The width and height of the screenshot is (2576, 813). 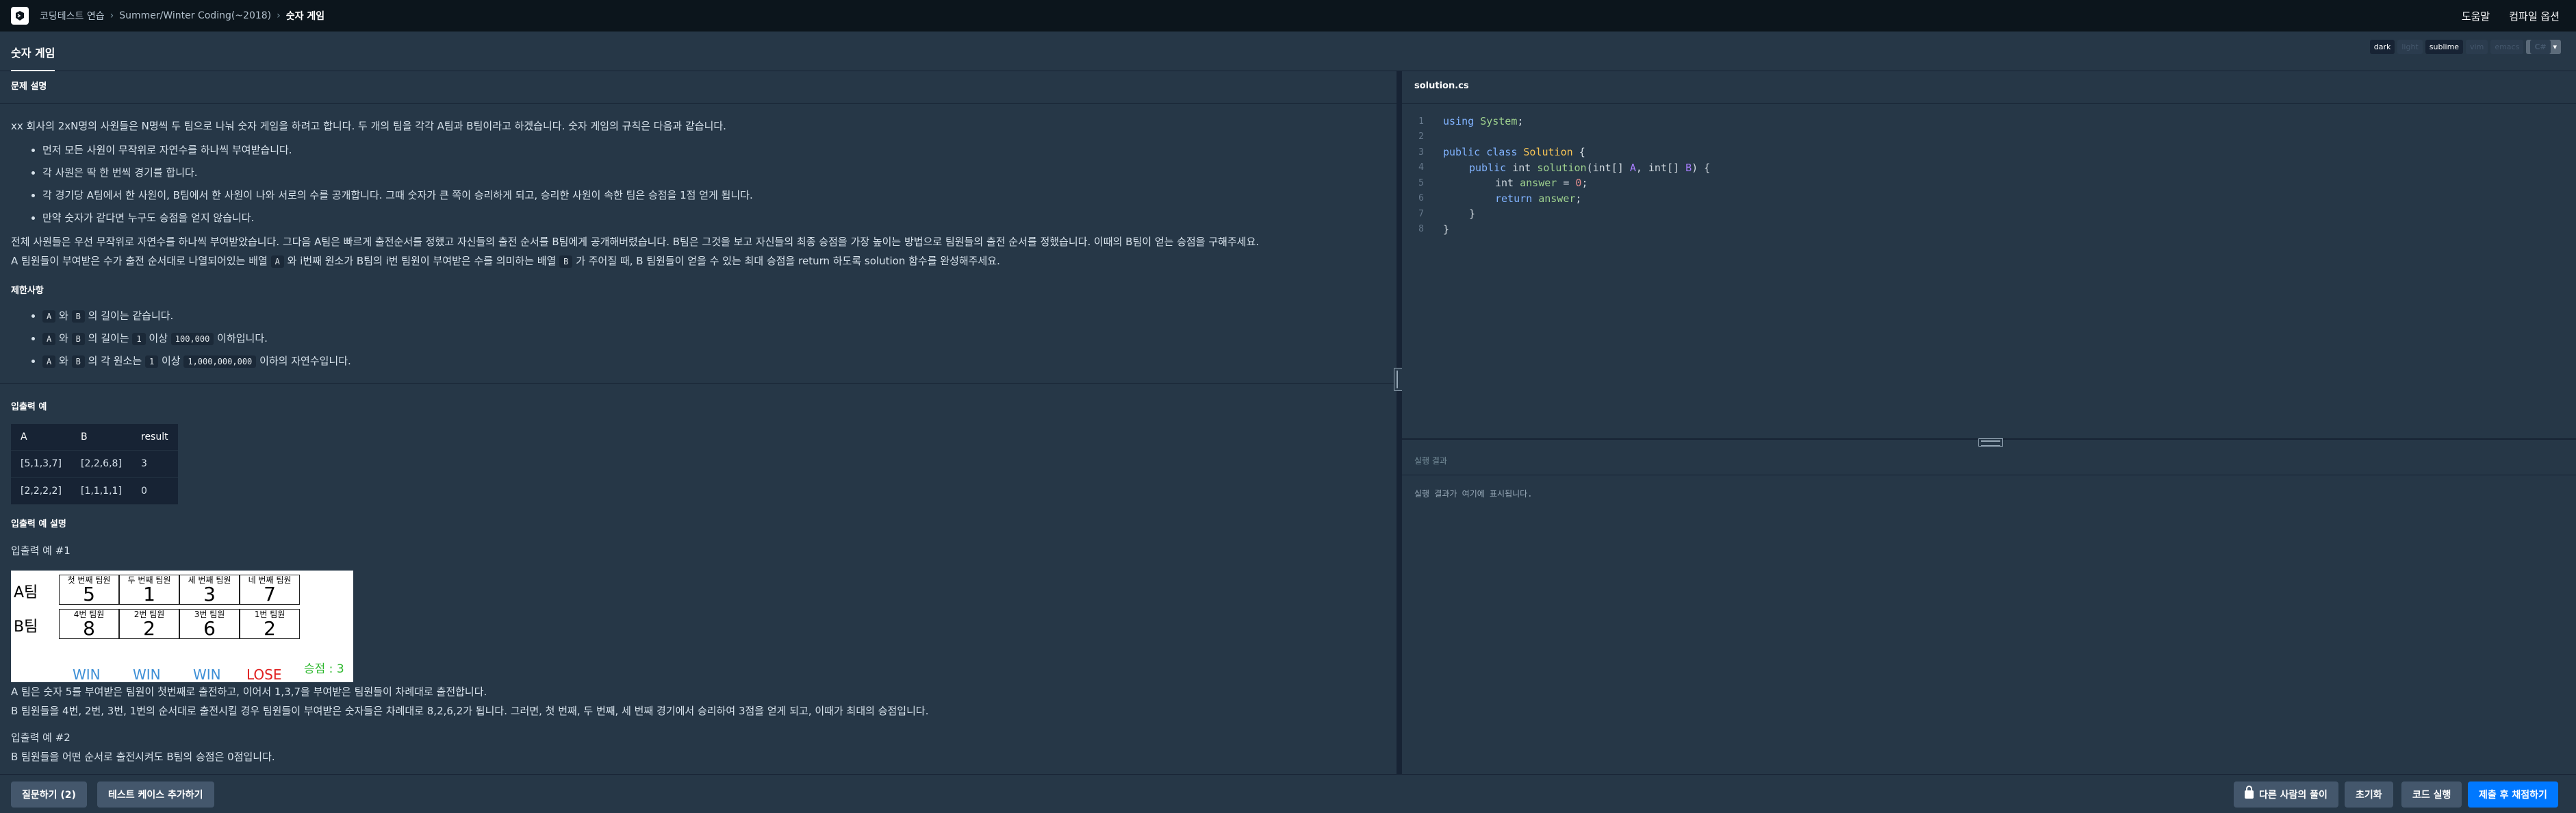 What do you see at coordinates (38, 524) in the screenshot?
I see `io-explanation-heading: 입출력 예 설명` at bounding box center [38, 524].